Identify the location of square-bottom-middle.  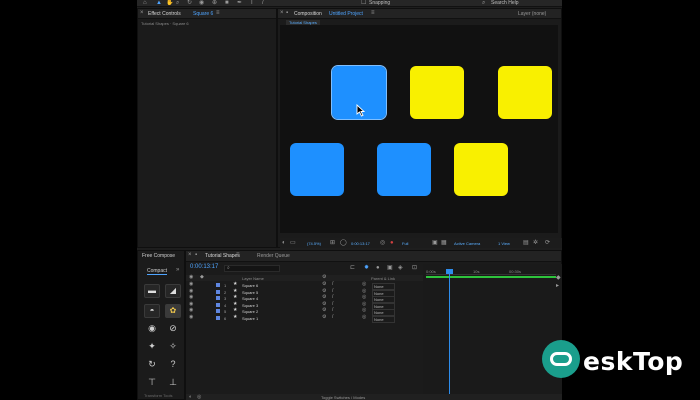
(404, 169).